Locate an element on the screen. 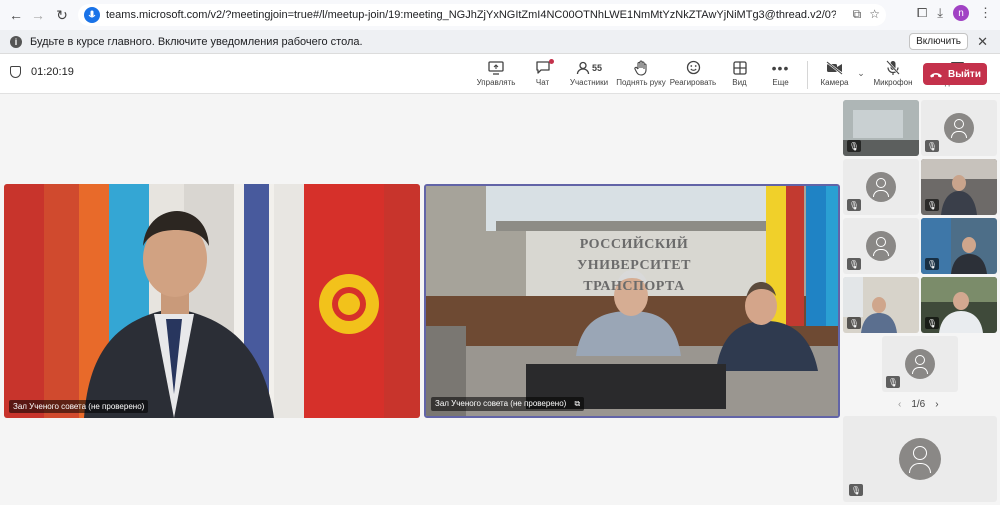 Image resolution: width=1000 pixels, height=505 pixels. chat-label: Чат is located at coordinates (542, 82).